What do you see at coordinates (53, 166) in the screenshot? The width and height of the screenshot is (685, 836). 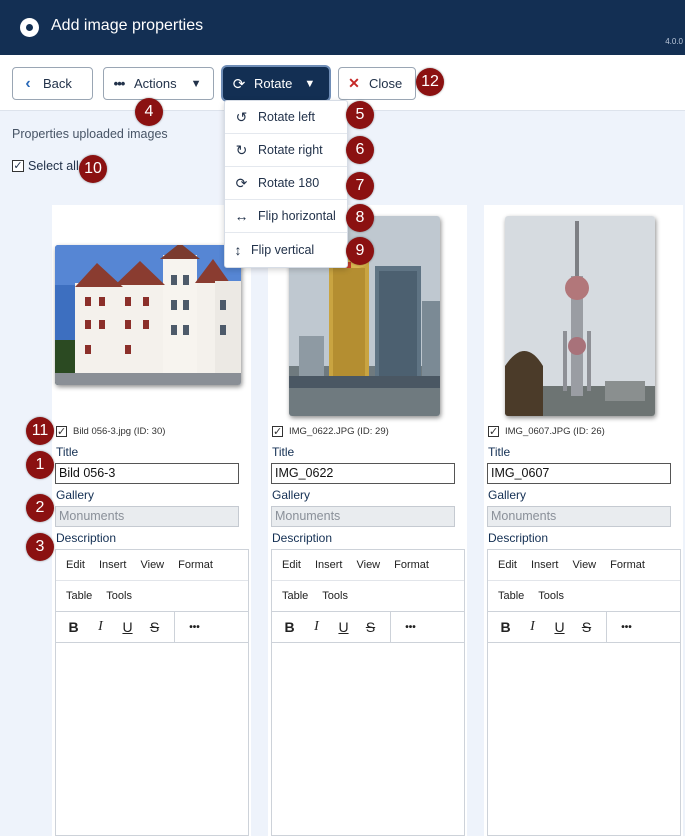 I see `select-all-label: Select all` at bounding box center [53, 166].